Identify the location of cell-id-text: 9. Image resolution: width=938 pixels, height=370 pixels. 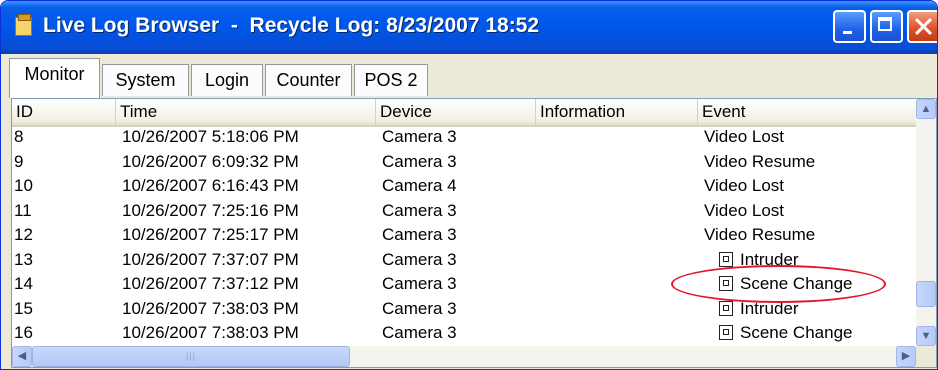
(19, 161).